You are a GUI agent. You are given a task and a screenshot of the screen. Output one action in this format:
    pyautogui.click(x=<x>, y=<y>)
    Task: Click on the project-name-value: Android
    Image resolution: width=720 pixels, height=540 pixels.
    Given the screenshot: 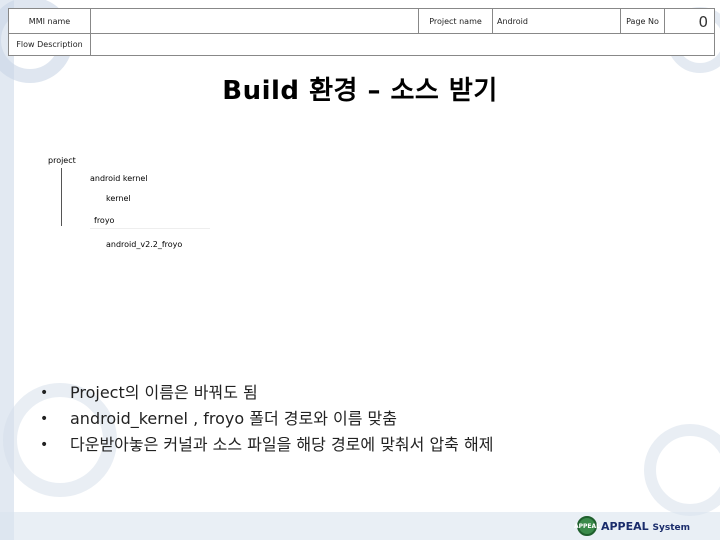 What is the action you would take?
    pyautogui.click(x=557, y=21)
    